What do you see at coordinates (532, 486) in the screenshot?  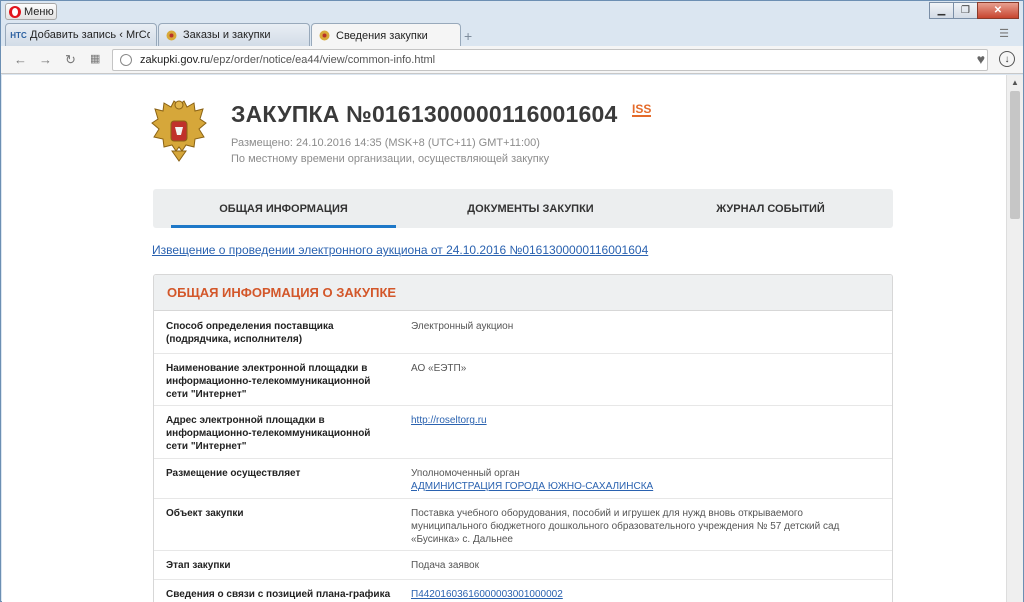 I see `organizer-link: АДМИНИСТРАЦИЯ ГОРОДА ЮЖНО-САХАЛИНСКА` at bounding box center [532, 486].